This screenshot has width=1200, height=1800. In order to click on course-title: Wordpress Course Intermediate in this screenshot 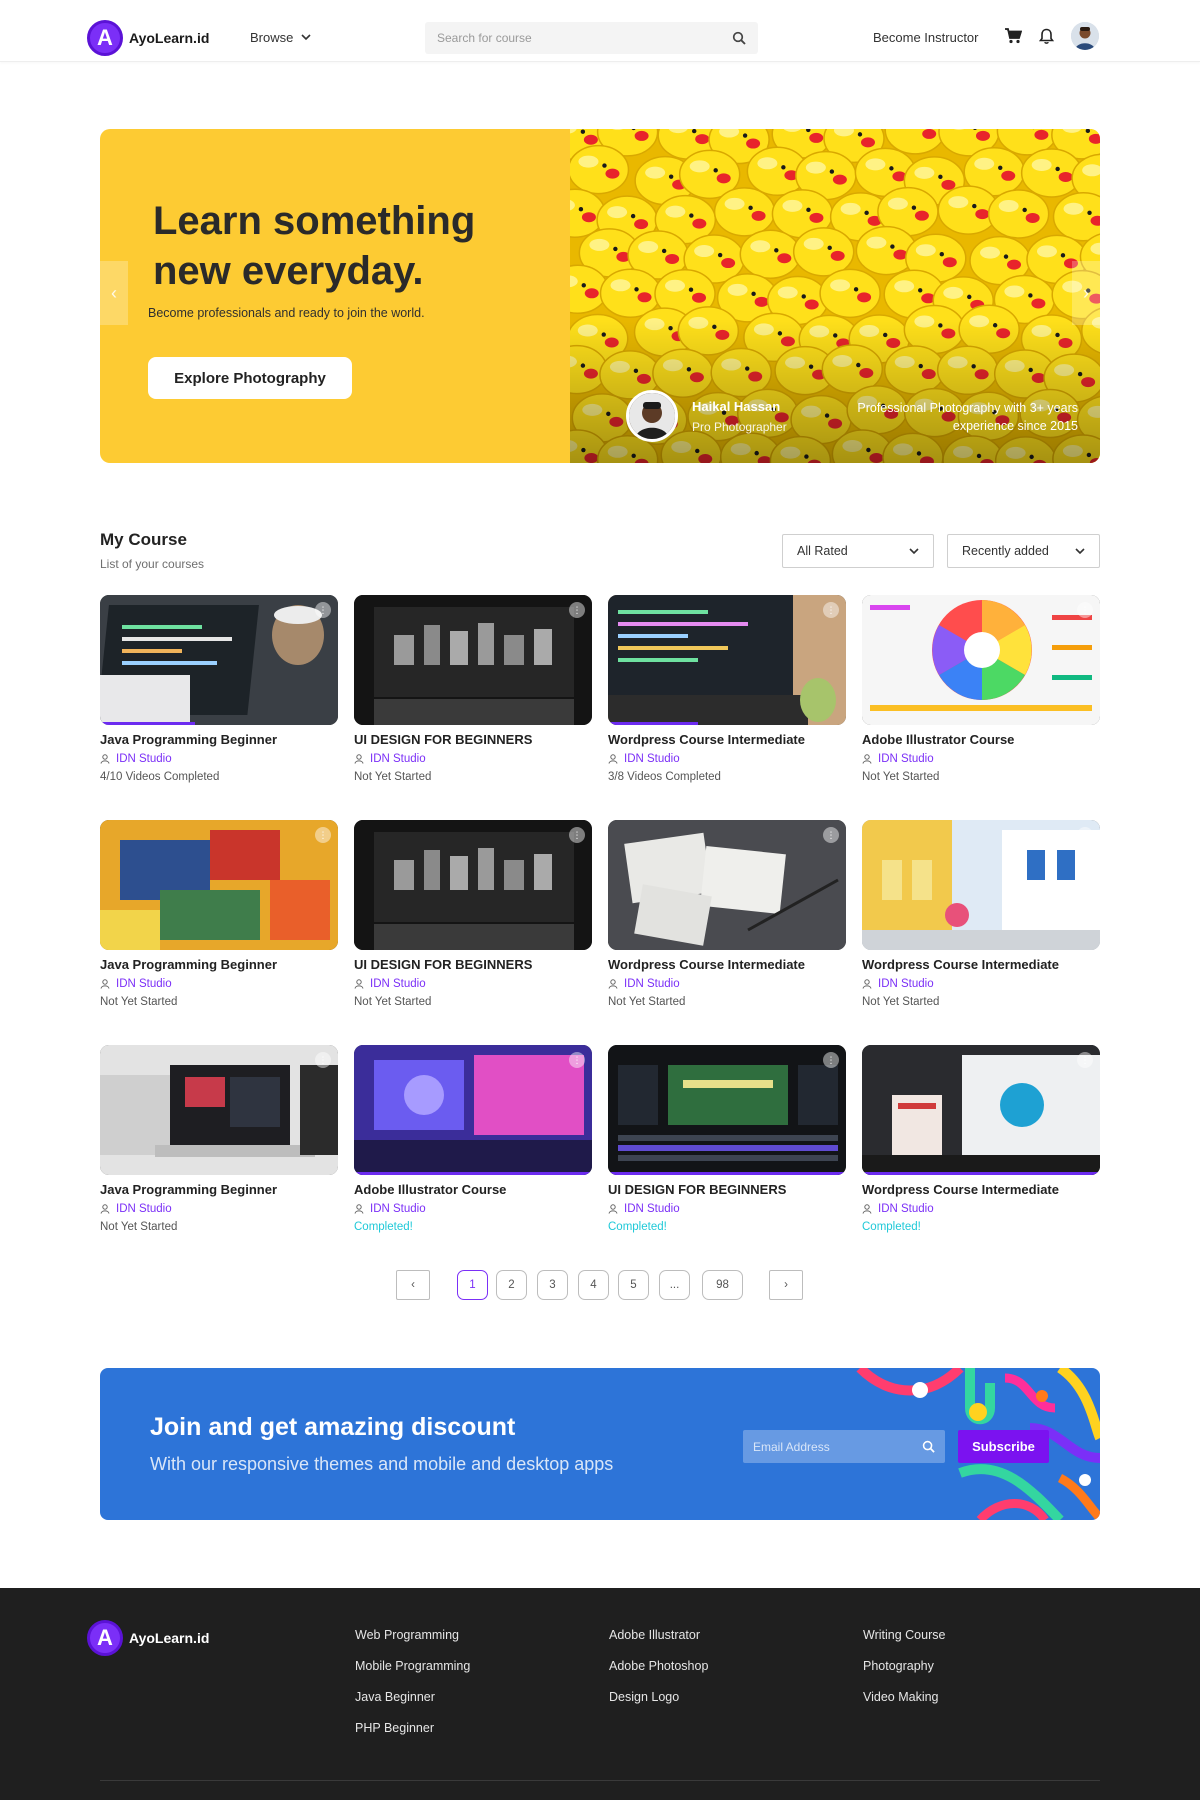, I will do `click(960, 964)`.